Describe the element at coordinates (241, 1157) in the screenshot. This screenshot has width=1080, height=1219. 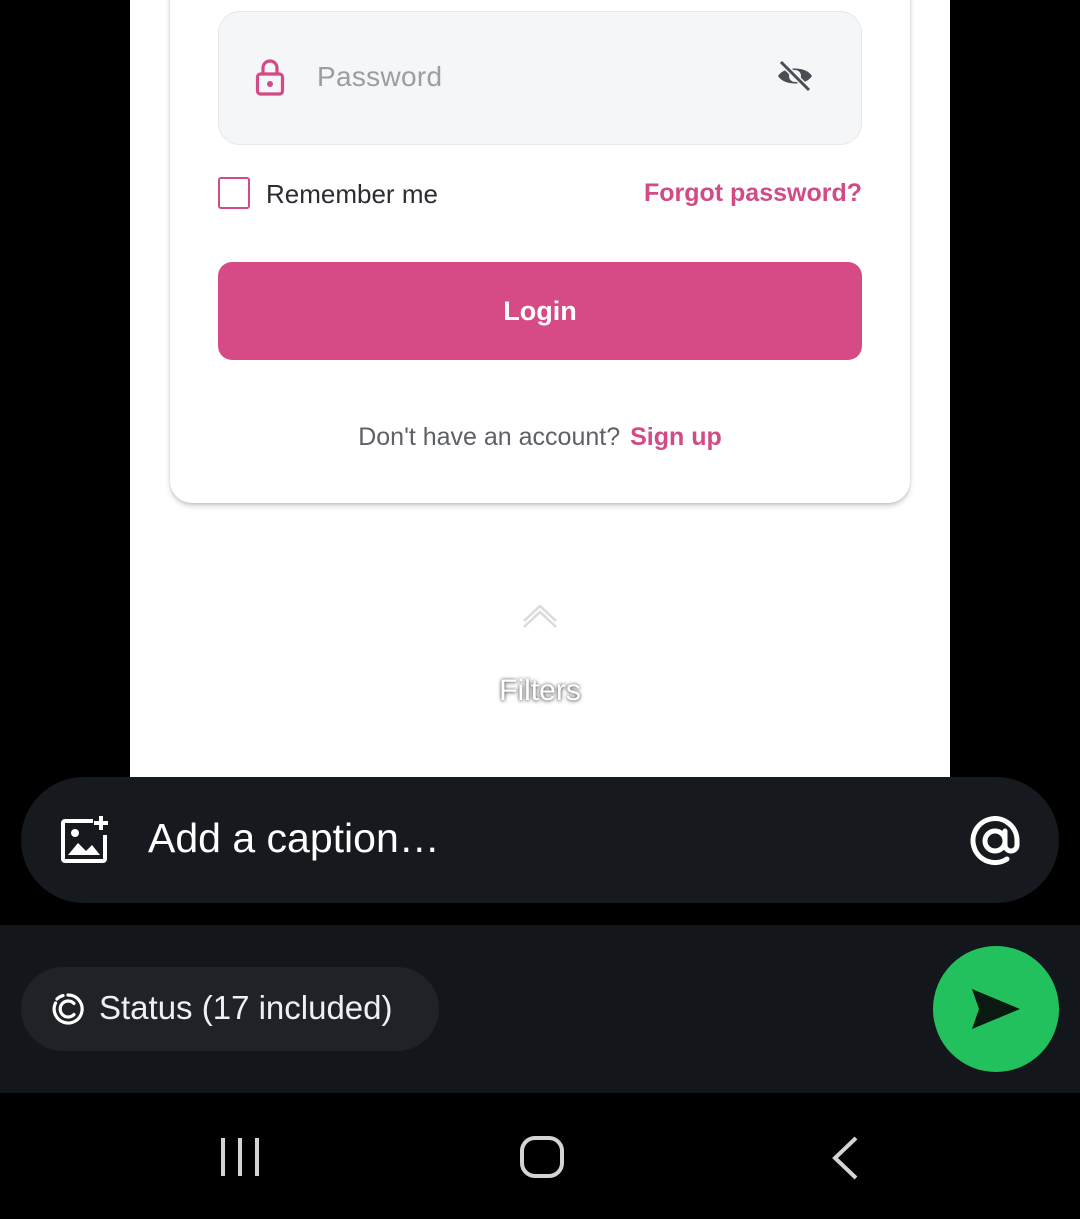
I see `recents-icon` at that location.